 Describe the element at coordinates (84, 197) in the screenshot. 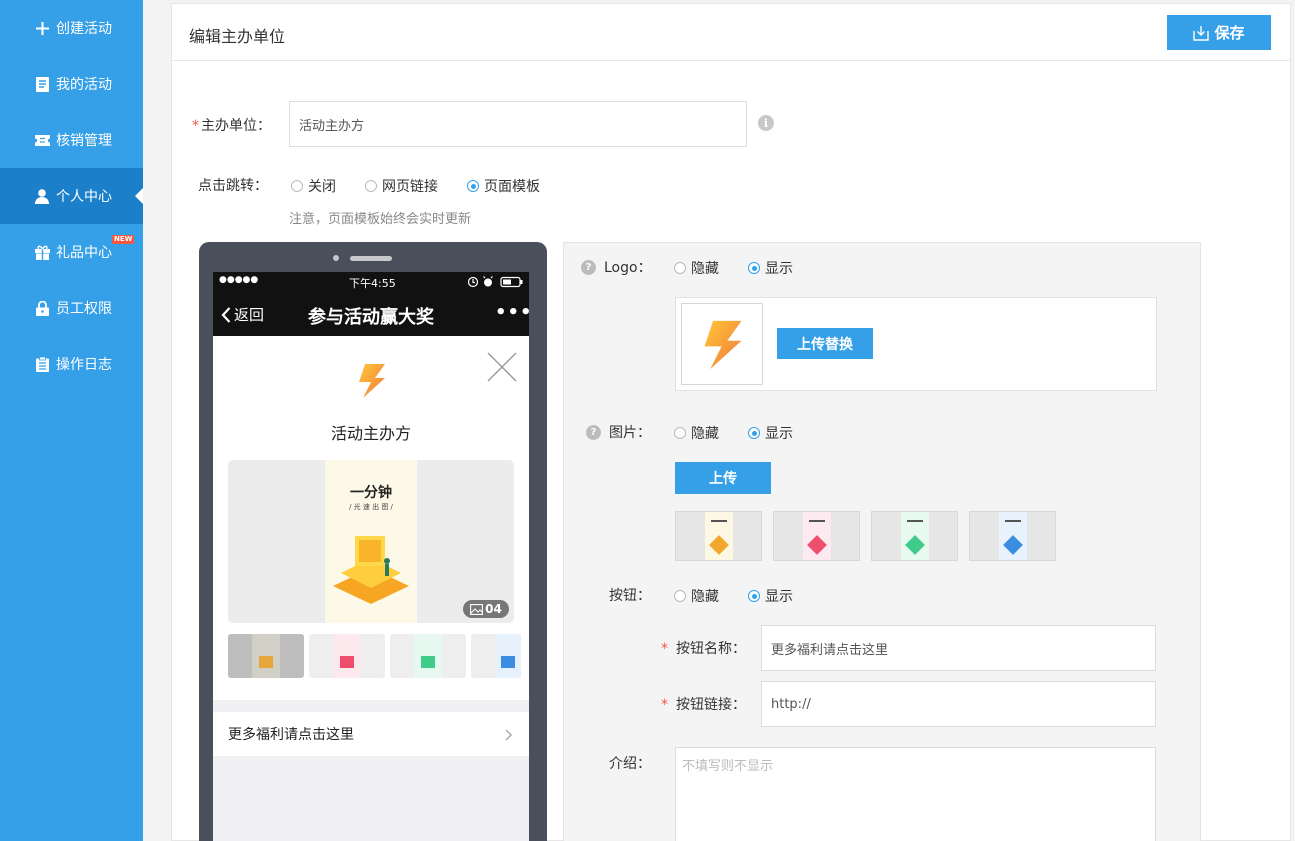

I see `sidebar-item-label: 个人中心` at that location.